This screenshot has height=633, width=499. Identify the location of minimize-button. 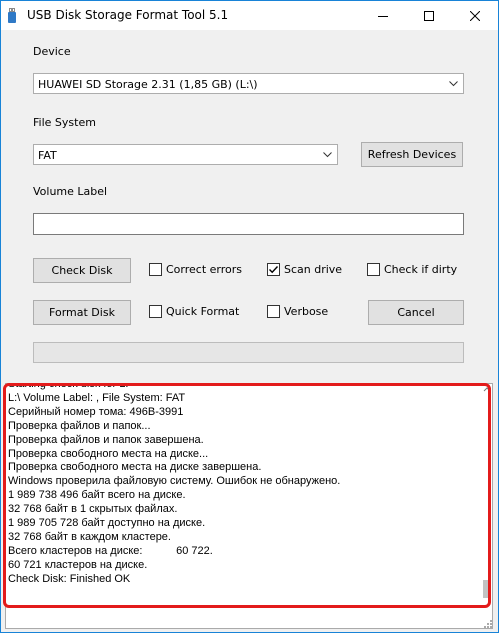
(383, 15).